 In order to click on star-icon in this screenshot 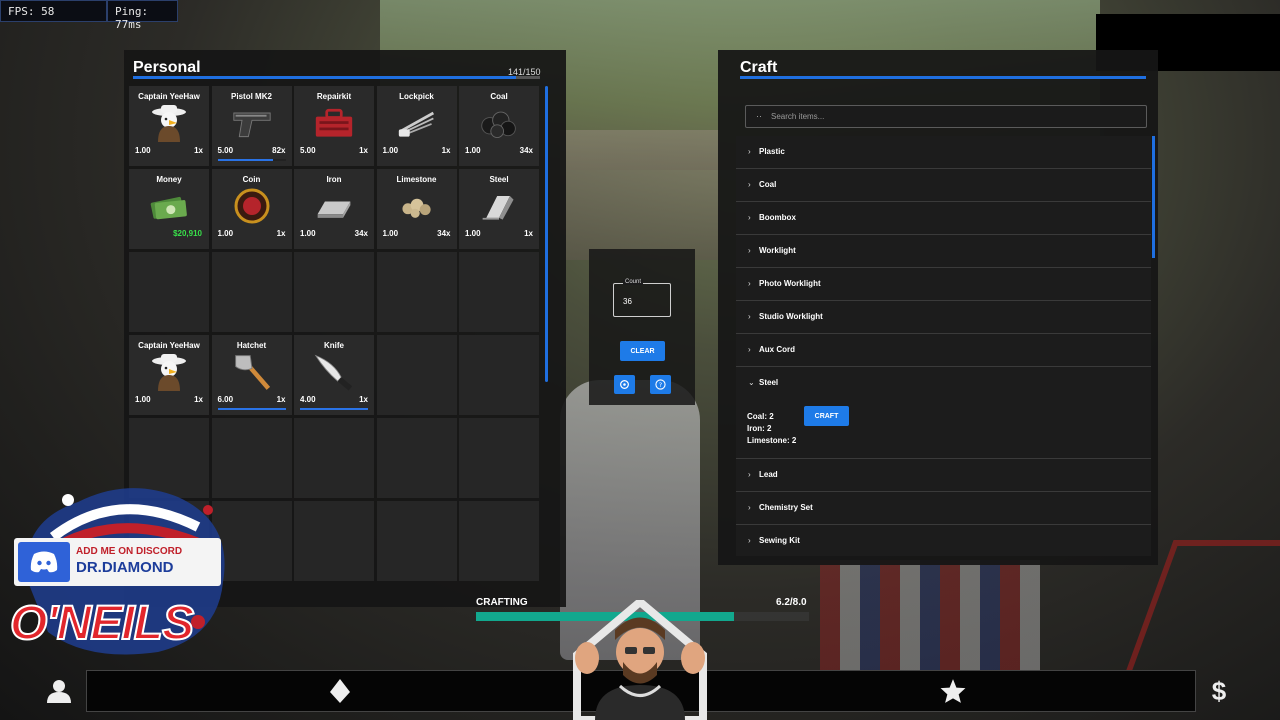, I will do `click(953, 691)`.